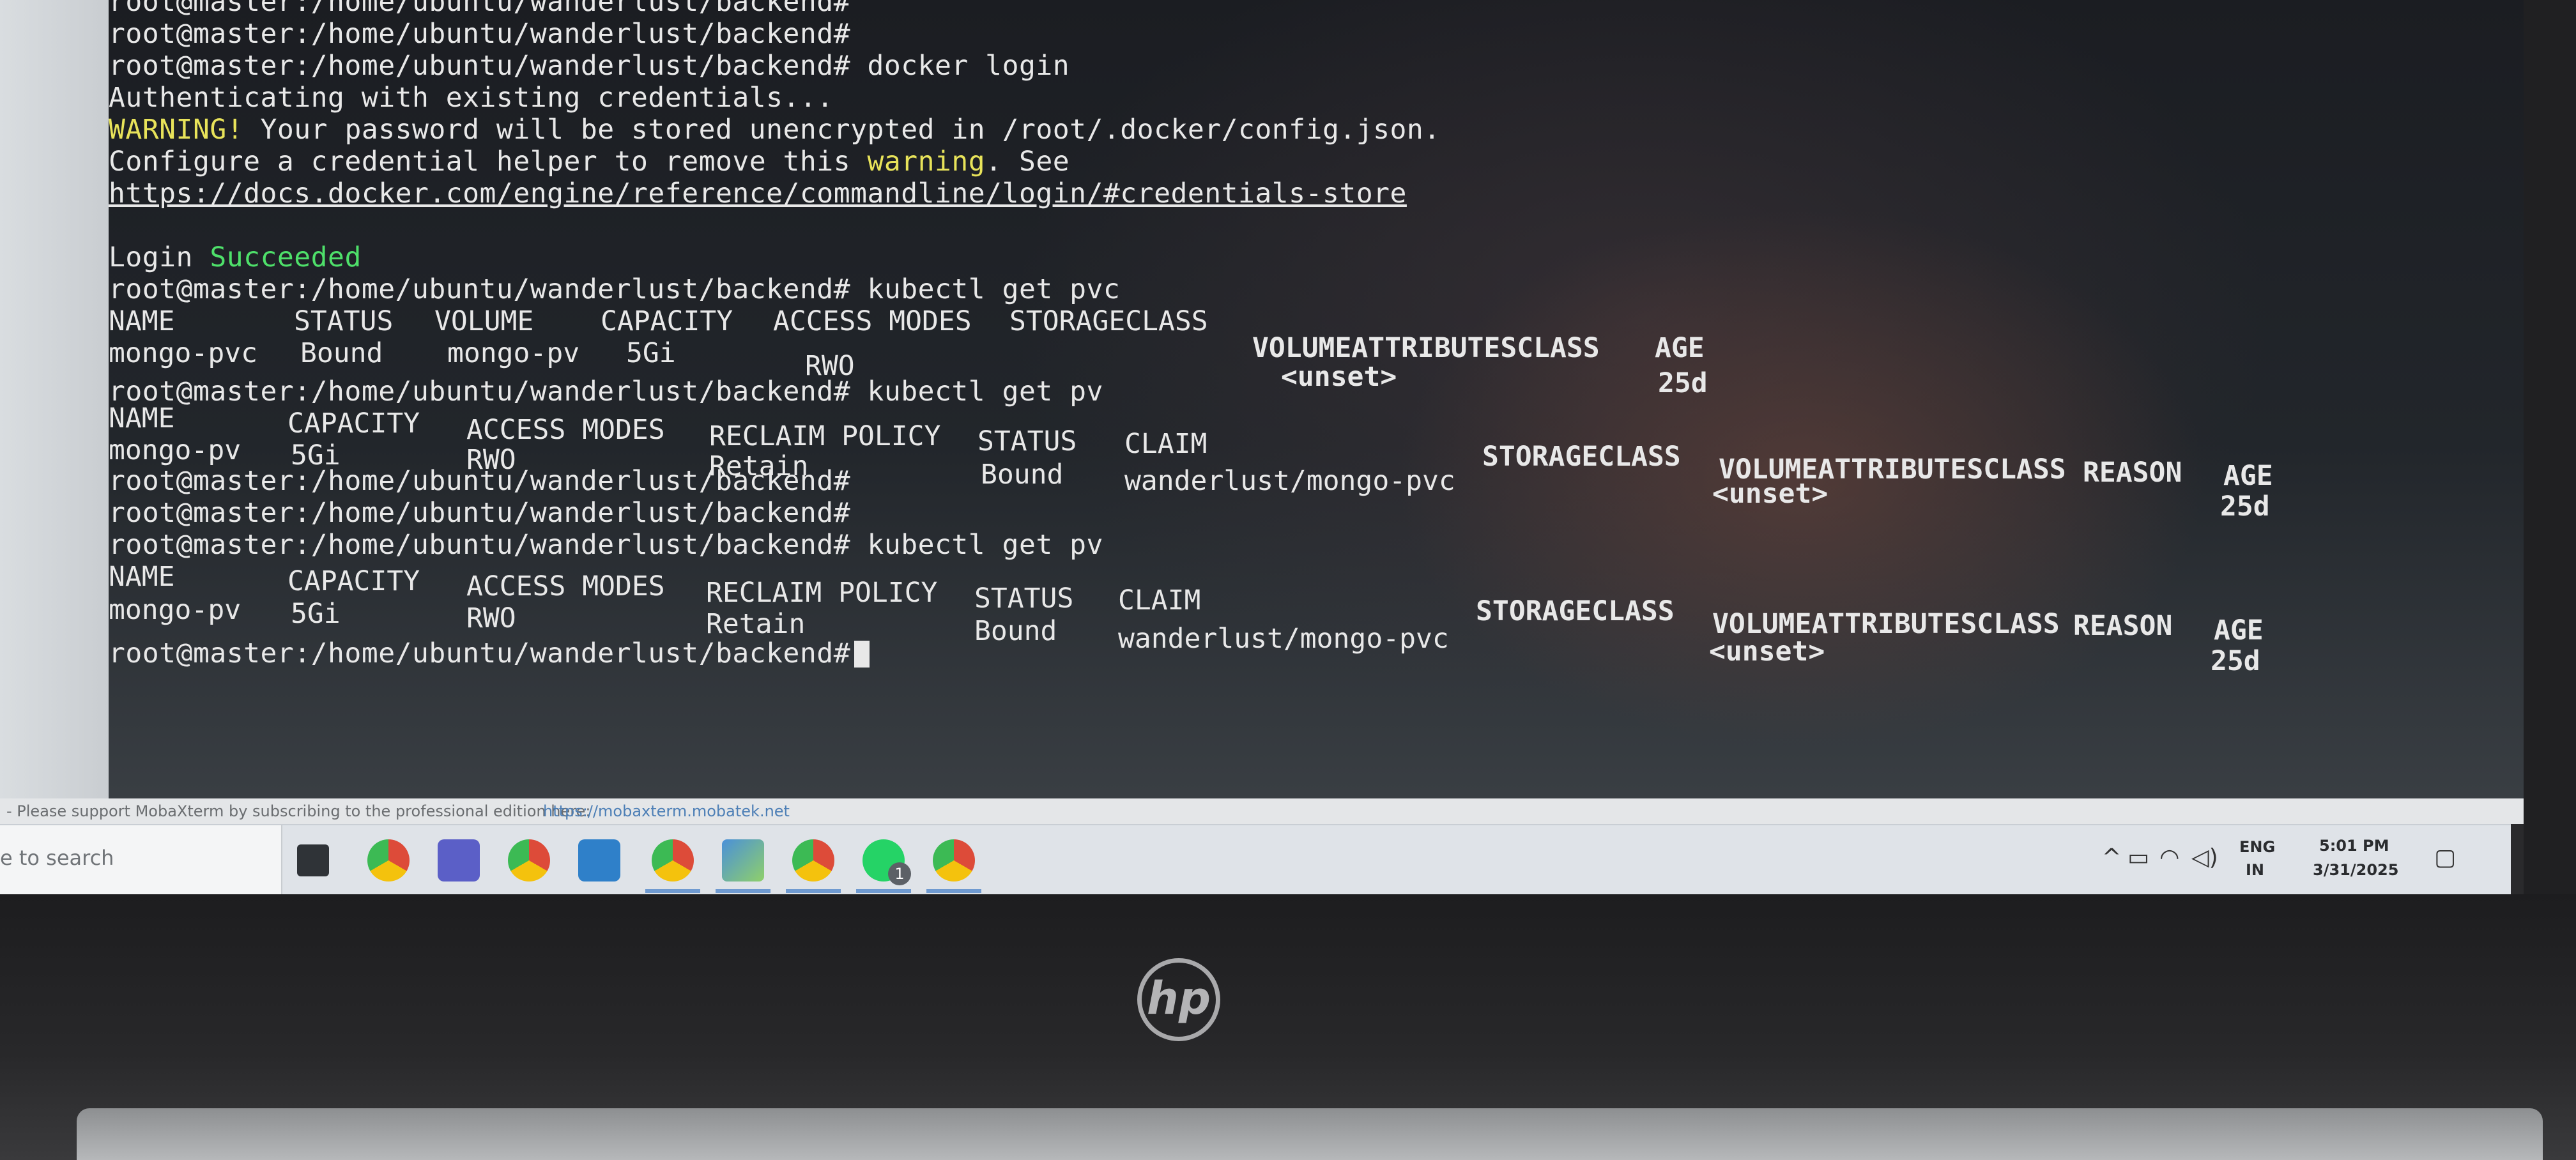 The width and height of the screenshot is (2576, 1160). Describe the element at coordinates (57, 858) in the screenshot. I see `search-placeholder: e to search` at that location.